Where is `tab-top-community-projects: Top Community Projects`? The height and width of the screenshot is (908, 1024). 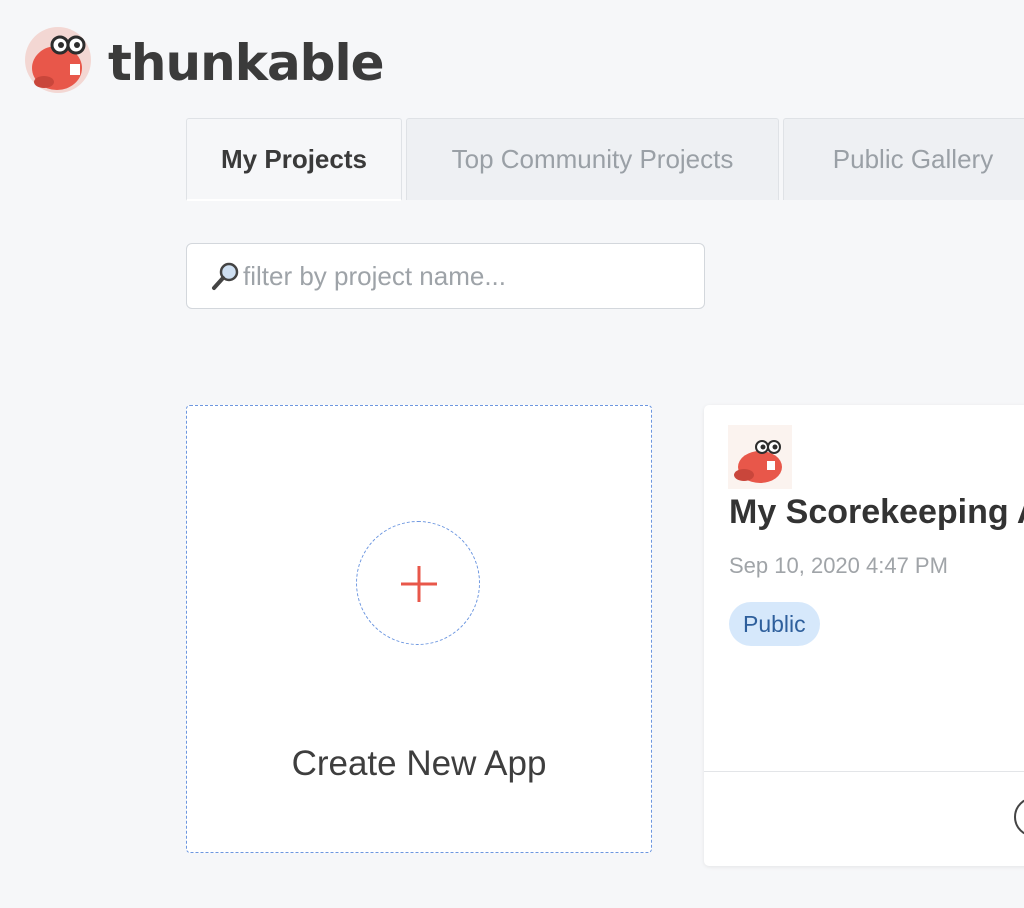
tab-top-community-projects: Top Community Projects is located at coordinates (592, 159).